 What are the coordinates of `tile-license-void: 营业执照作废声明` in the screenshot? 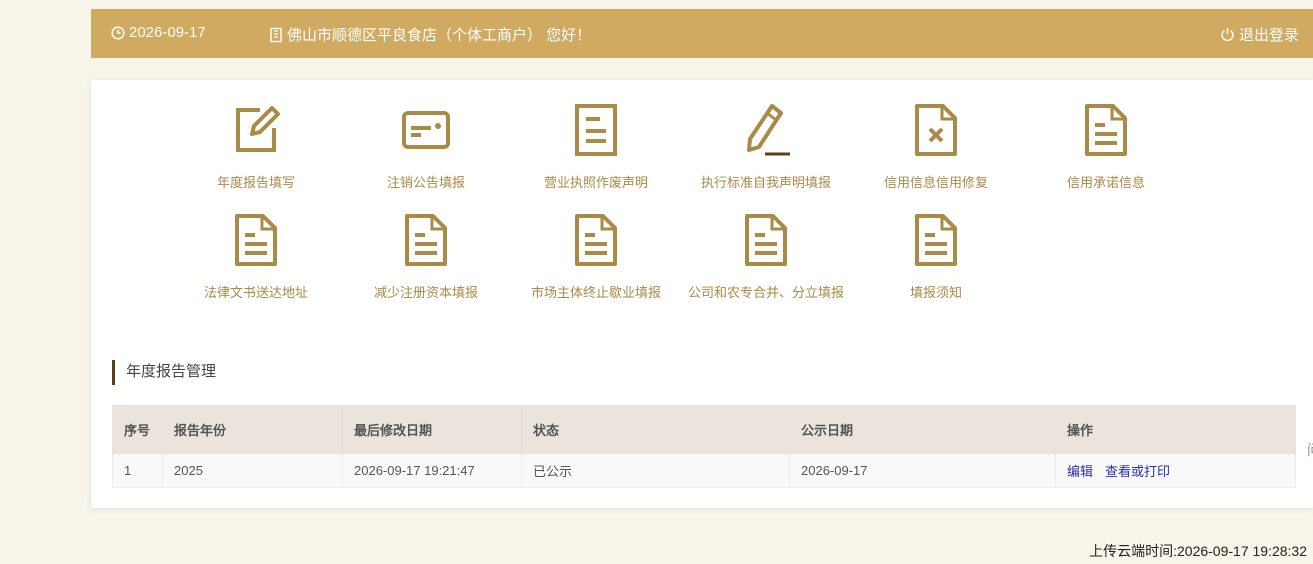 It's located at (596, 147).